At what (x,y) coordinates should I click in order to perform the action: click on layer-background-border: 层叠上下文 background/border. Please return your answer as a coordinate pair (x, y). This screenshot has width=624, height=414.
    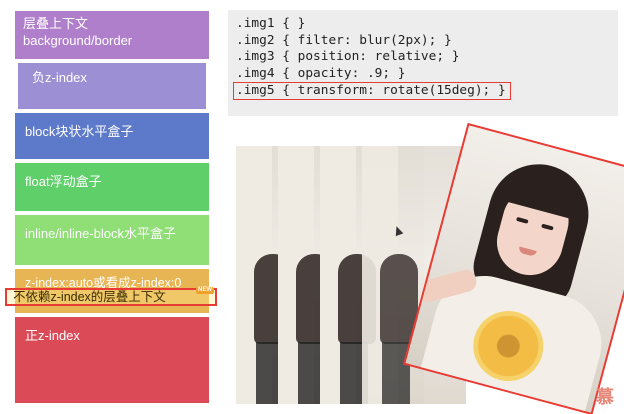
    Looking at the image, I should click on (112, 35).